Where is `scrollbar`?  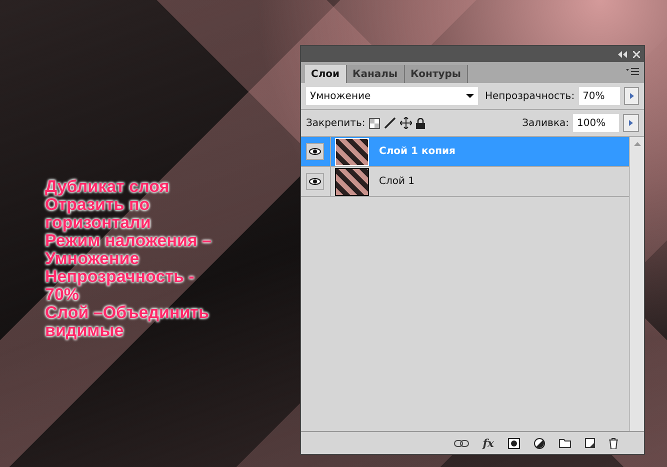
scrollbar is located at coordinates (636, 284).